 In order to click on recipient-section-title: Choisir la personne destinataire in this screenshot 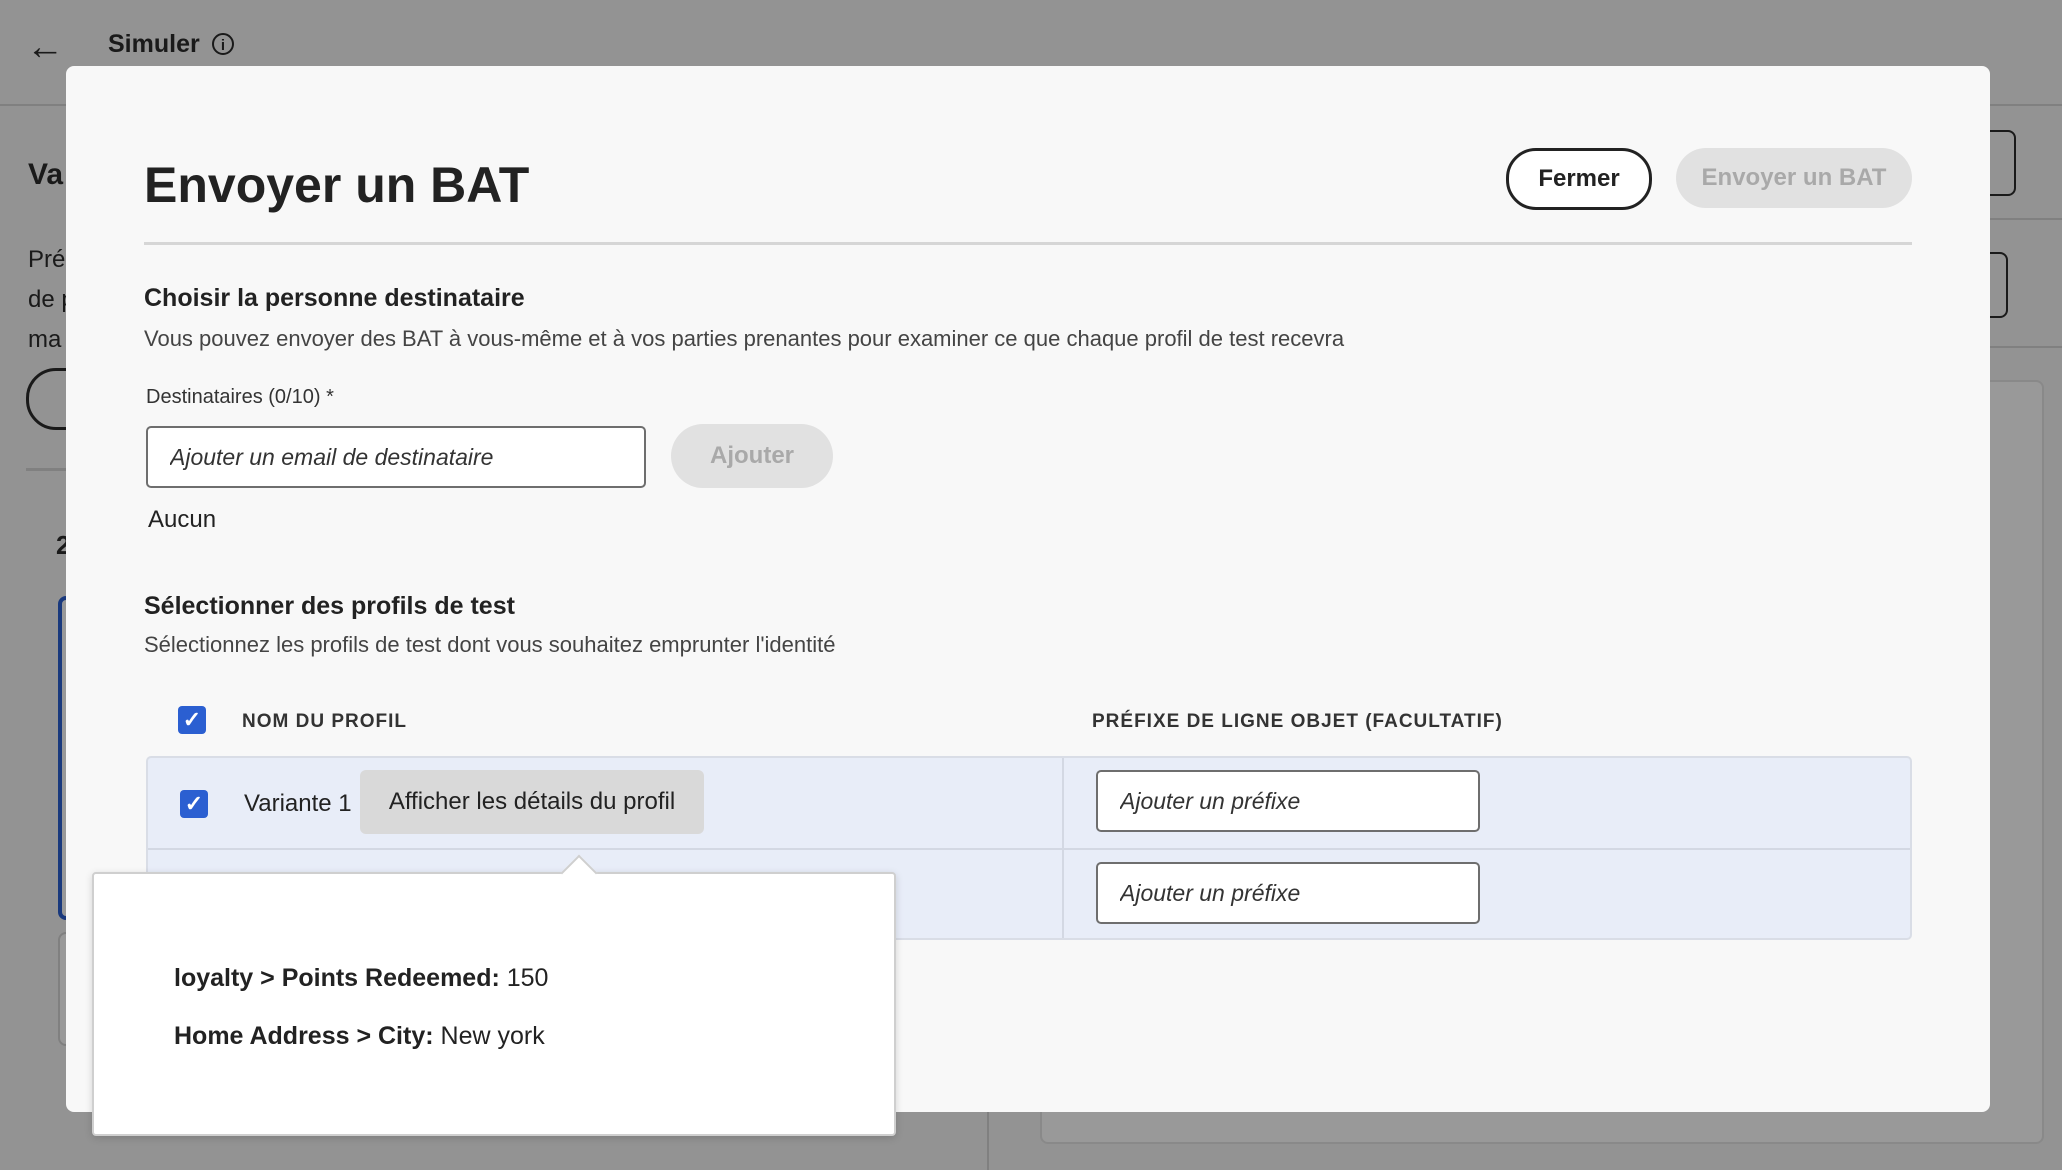, I will do `click(334, 298)`.